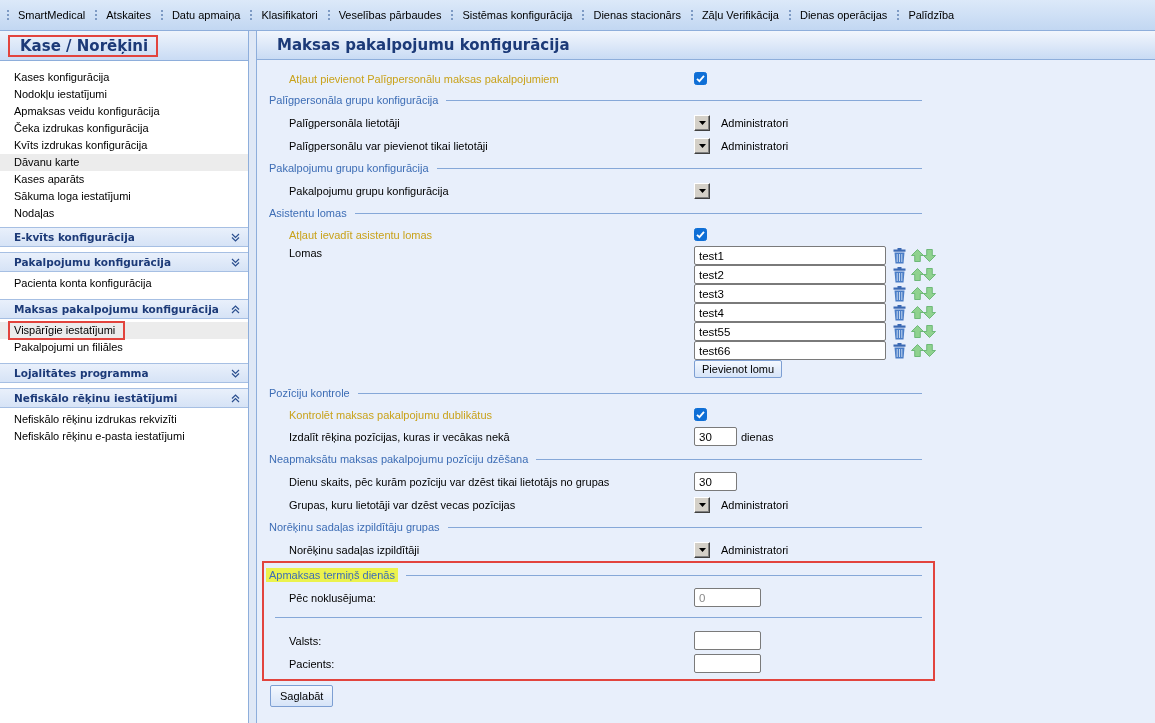 This screenshot has height=723, width=1155. Describe the element at coordinates (637, 15) in the screenshot. I see `menu-item: Dienas stacionārs` at that location.